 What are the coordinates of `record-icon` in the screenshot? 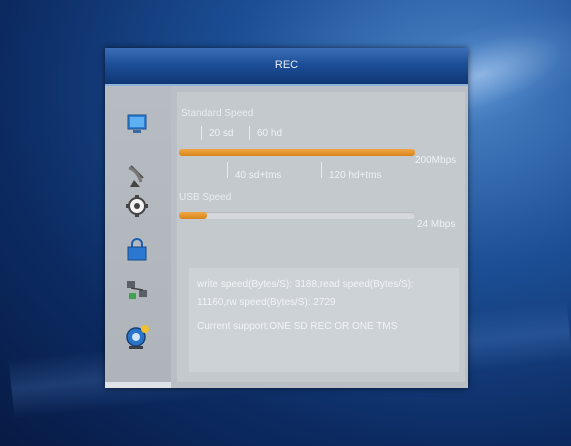 It's located at (137, 336).